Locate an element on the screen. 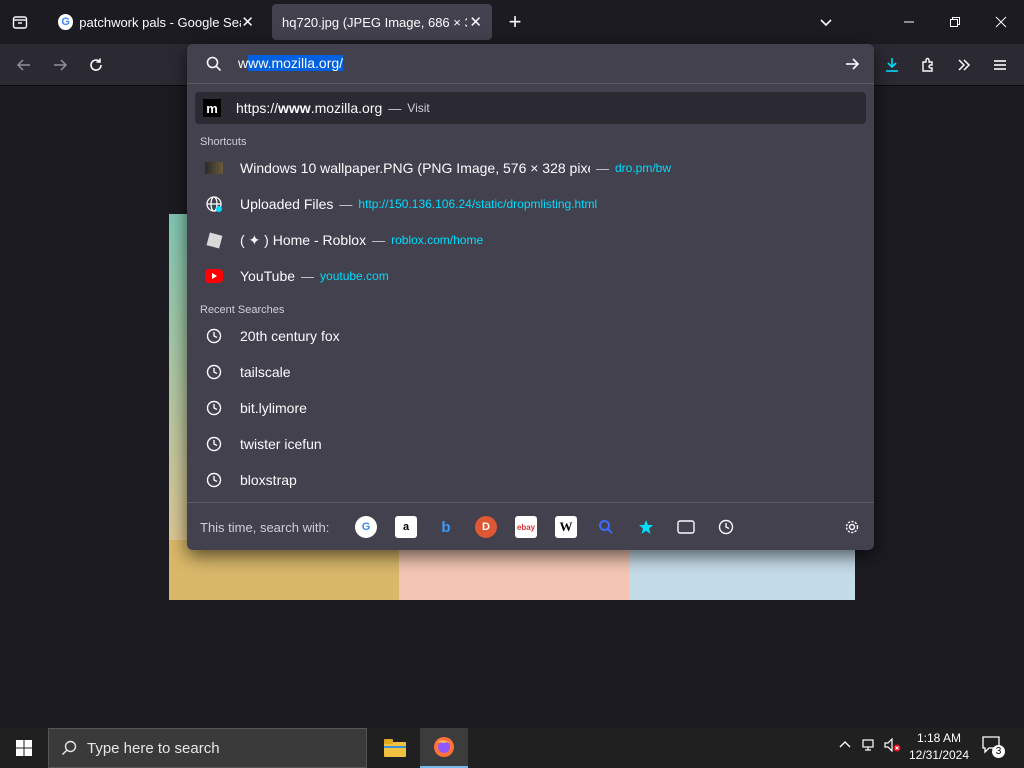 This screenshot has height=768, width=1024. close-window-icon is located at coordinates (1001, 22).